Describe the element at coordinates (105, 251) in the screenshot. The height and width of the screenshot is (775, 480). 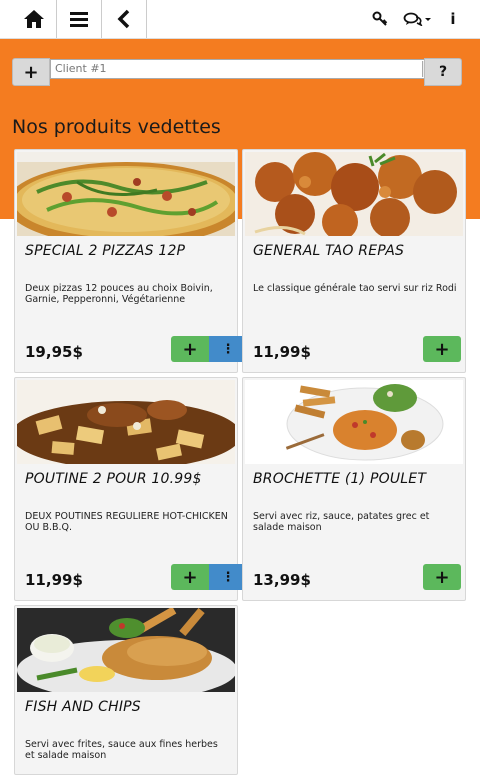
I see `product-name: SPECIAL 2 PIZZAS 12P` at that location.